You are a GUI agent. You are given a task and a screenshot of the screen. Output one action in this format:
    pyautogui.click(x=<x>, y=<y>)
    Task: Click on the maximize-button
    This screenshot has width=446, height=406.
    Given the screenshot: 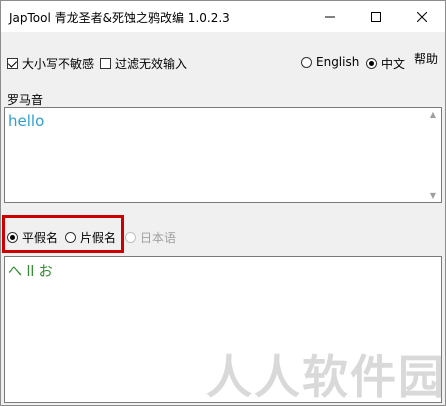 What is the action you would take?
    pyautogui.click(x=376, y=16)
    